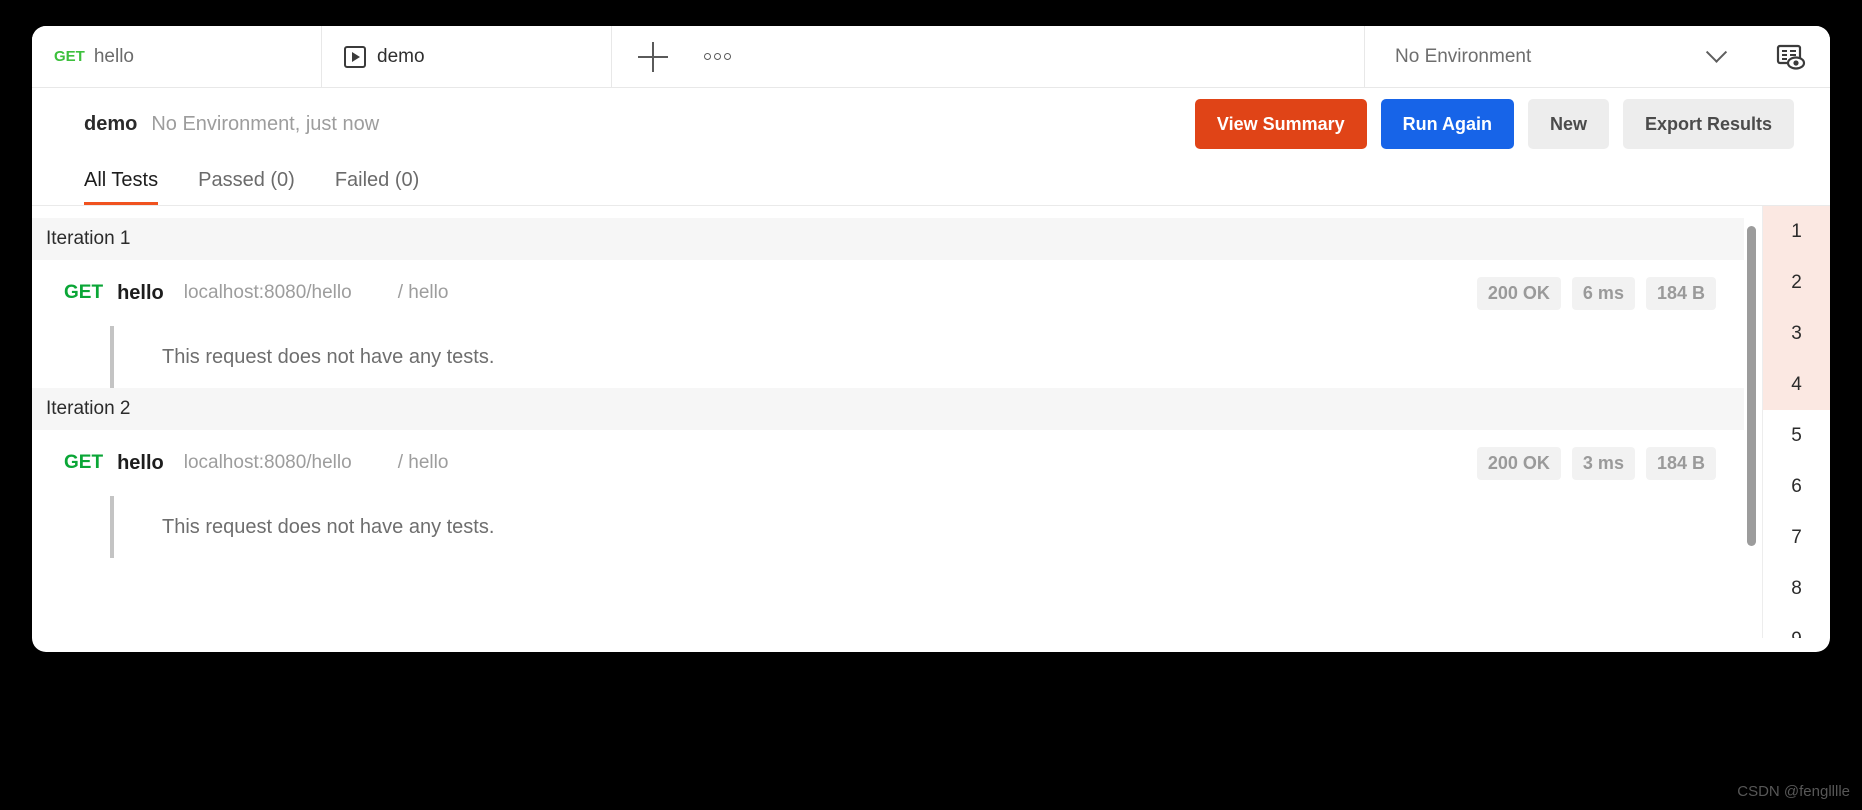 The height and width of the screenshot is (810, 1862). Describe the element at coordinates (111, 123) in the screenshot. I see `run-title: demo` at that location.